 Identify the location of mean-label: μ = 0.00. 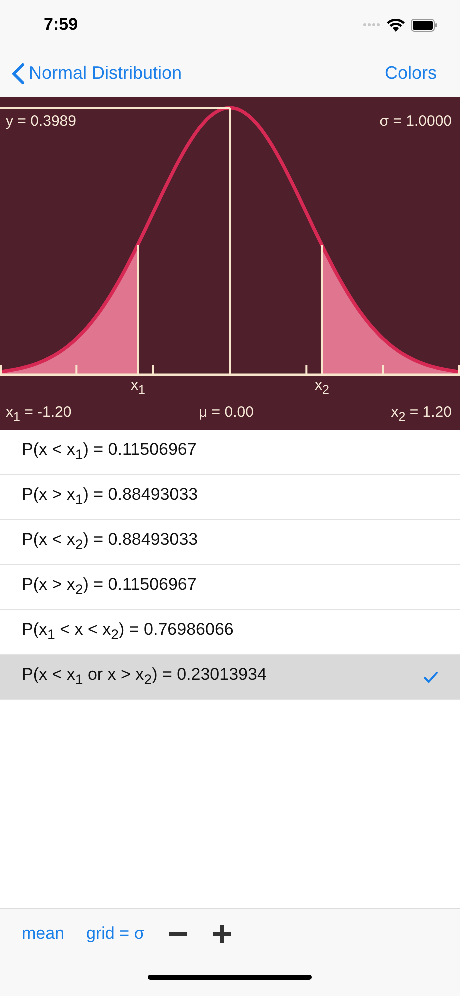
(226, 412).